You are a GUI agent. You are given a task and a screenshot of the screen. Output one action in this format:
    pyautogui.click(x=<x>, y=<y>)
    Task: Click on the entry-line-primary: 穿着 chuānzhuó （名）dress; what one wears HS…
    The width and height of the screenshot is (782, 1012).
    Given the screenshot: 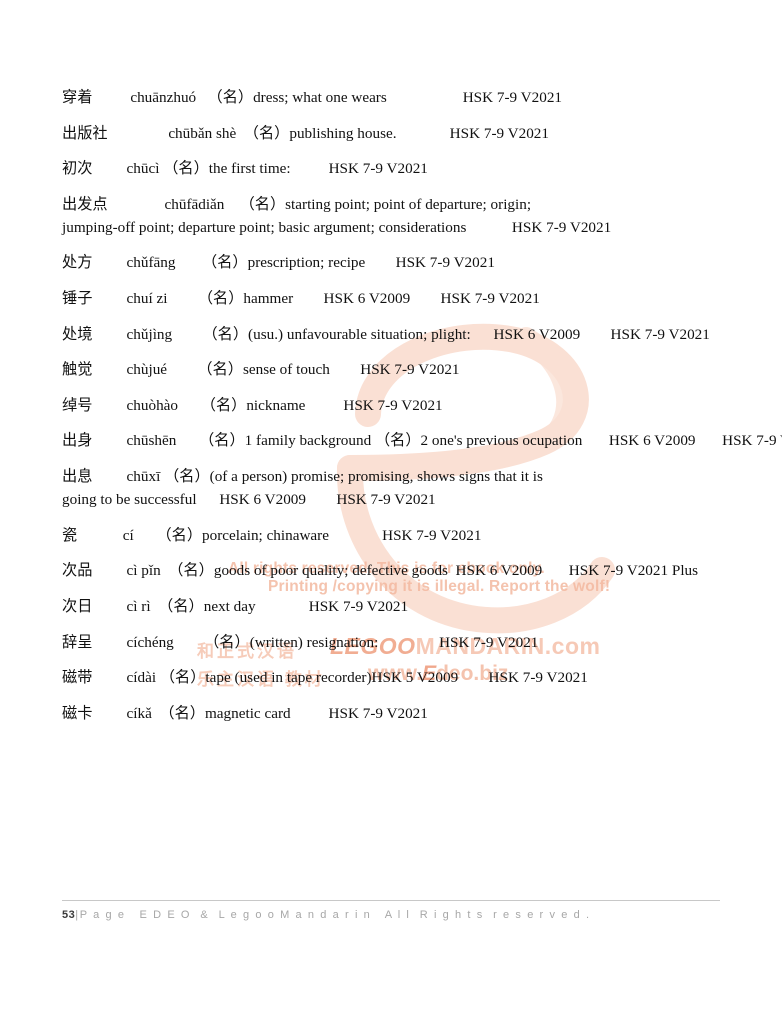 What is the action you would take?
    pyautogui.click(x=312, y=97)
    